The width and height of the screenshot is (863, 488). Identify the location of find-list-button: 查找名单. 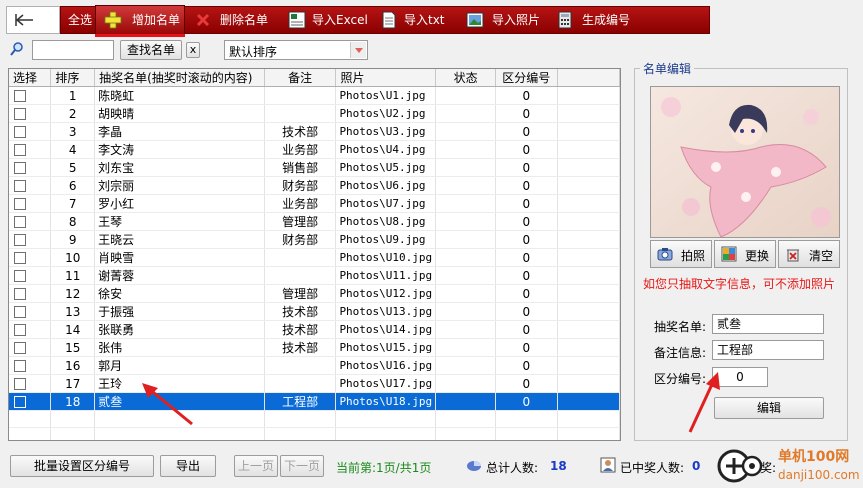
(151, 50).